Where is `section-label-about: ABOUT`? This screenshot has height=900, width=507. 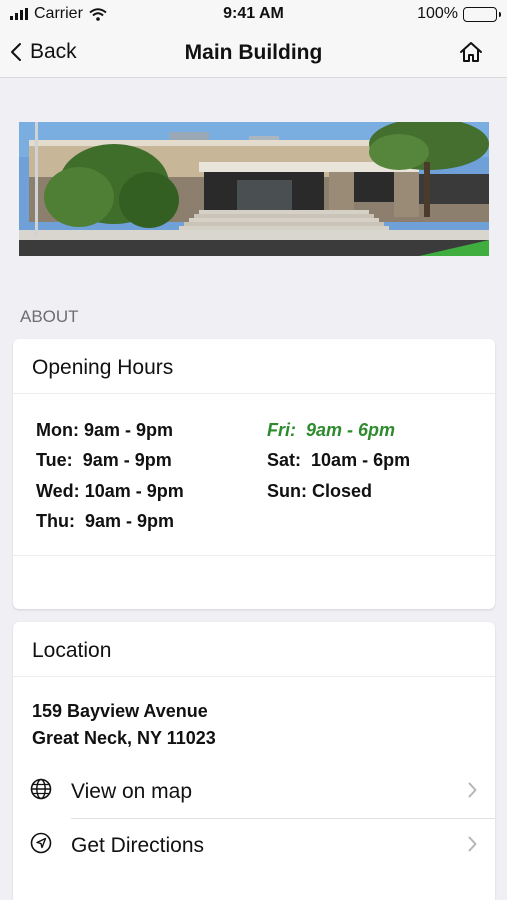 section-label-about: ABOUT is located at coordinates (49, 316).